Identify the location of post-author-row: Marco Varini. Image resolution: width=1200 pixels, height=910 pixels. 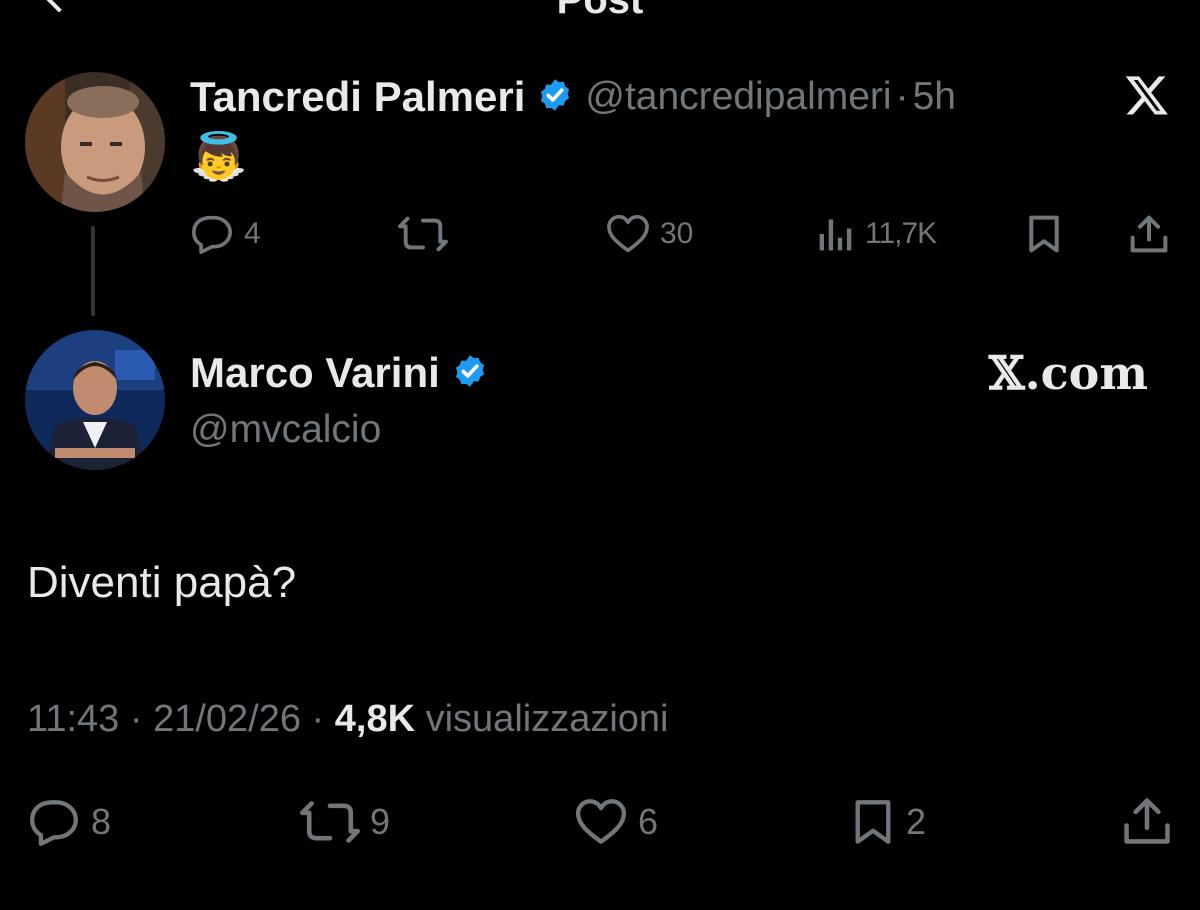
(339, 373).